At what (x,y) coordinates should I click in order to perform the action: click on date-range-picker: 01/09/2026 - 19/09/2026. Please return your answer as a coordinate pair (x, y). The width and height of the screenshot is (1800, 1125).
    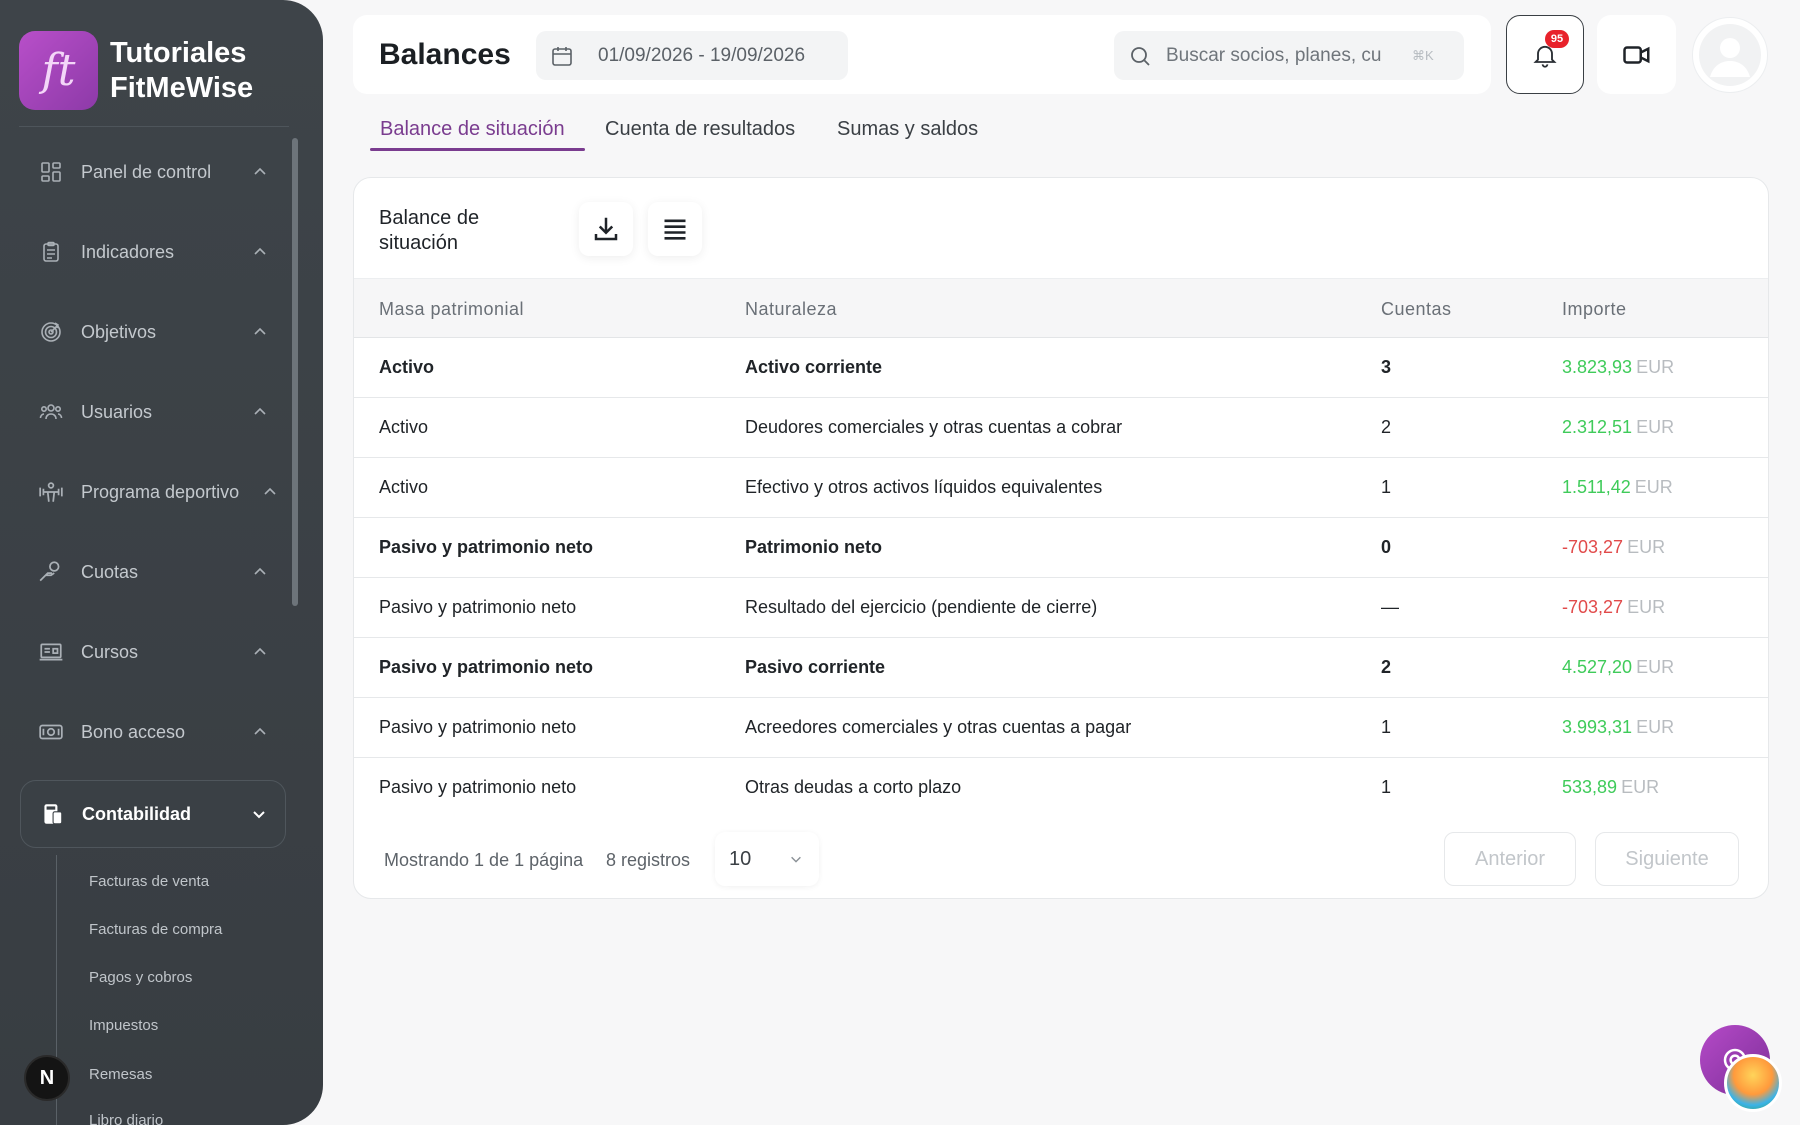
    Looking at the image, I should click on (692, 55).